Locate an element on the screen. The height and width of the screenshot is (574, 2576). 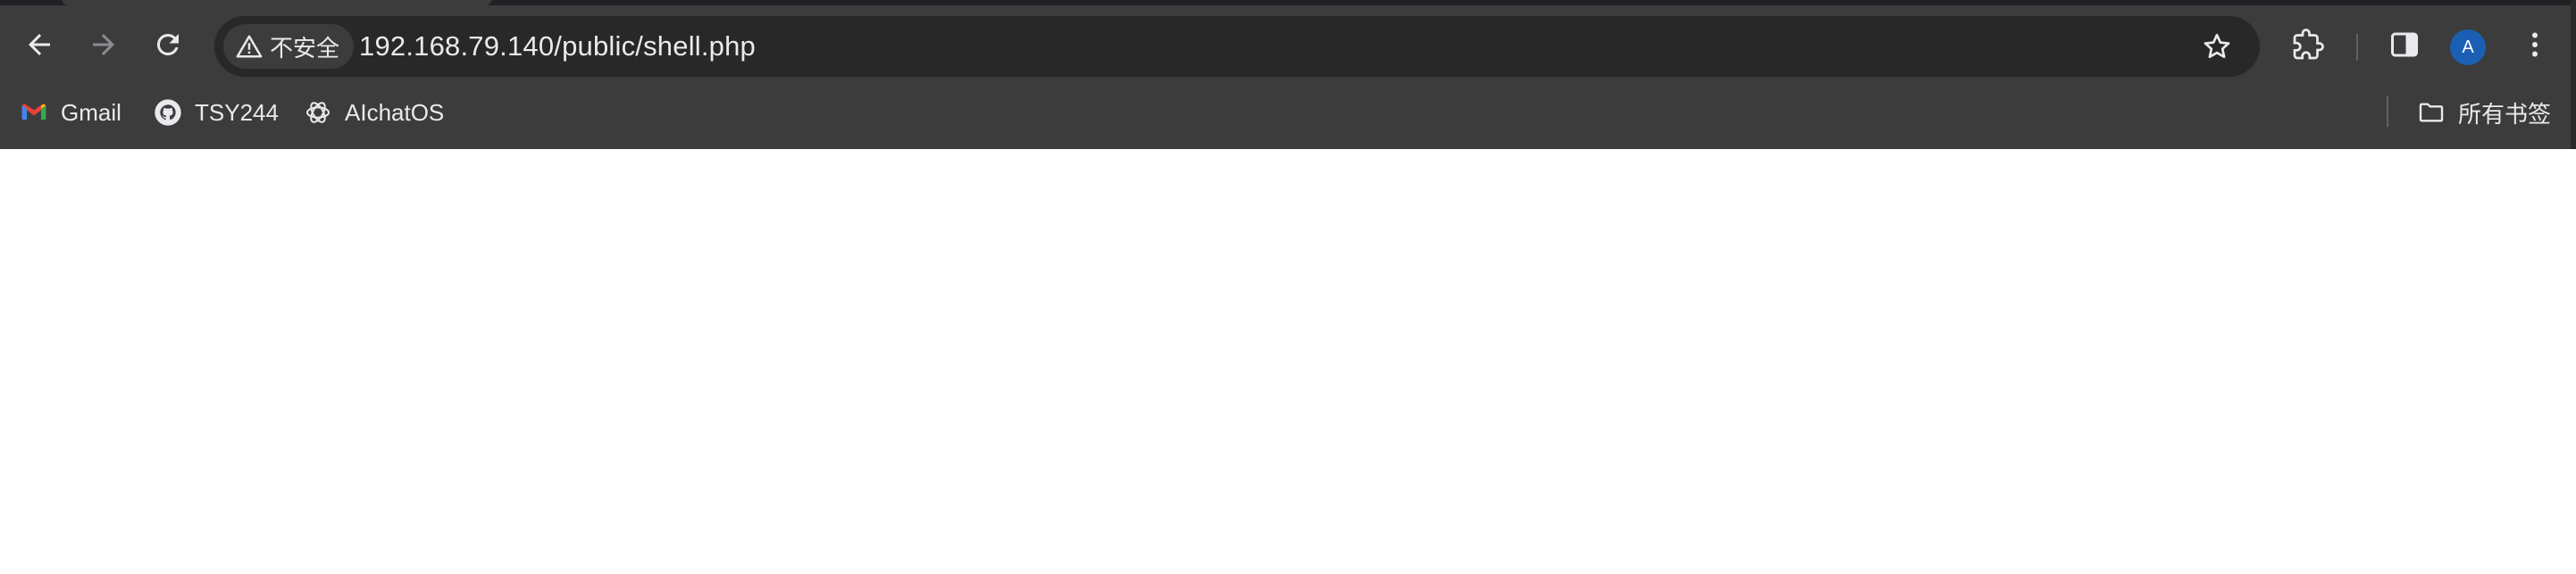
bookmark-aichatos: AIchatOS is located at coordinates (374, 112).